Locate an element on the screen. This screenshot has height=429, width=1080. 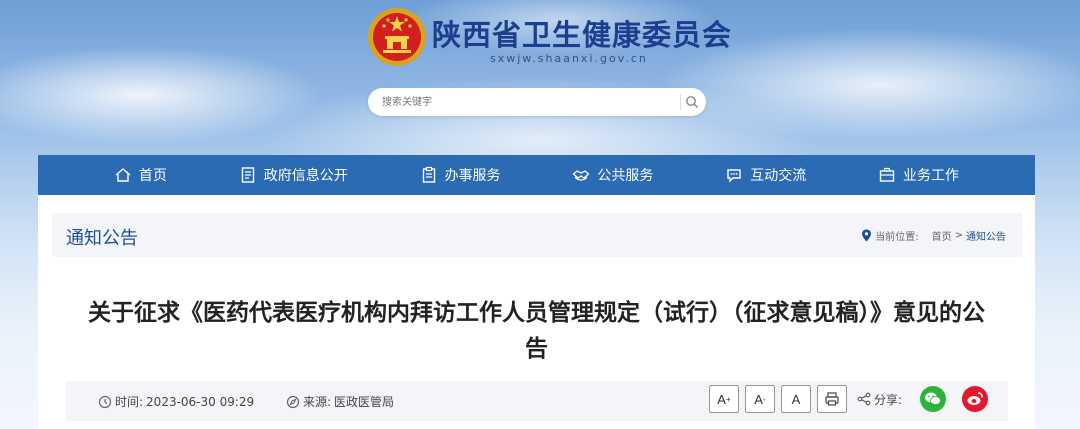
search-button is located at coordinates (689, 102).